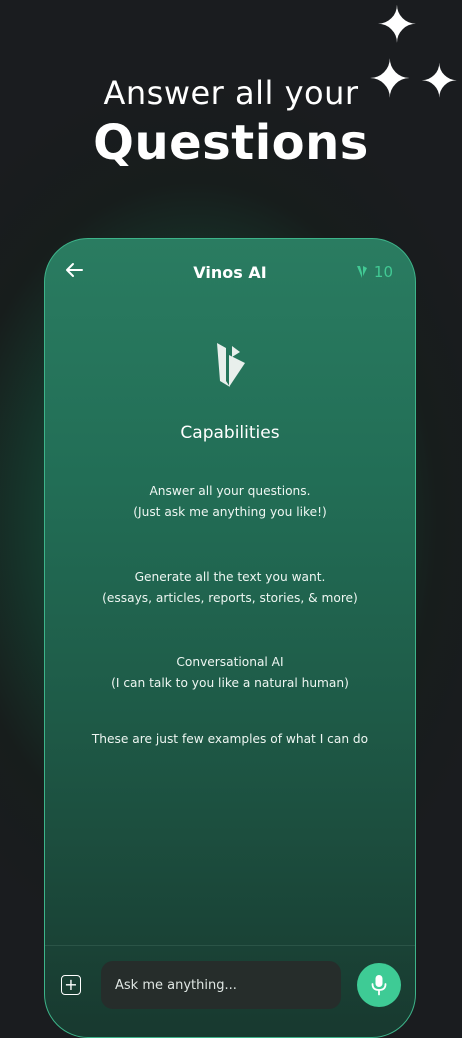 This screenshot has width=462, height=1038. What do you see at coordinates (231, 93) in the screenshot?
I see `hero-subtitle: Answer all your` at bounding box center [231, 93].